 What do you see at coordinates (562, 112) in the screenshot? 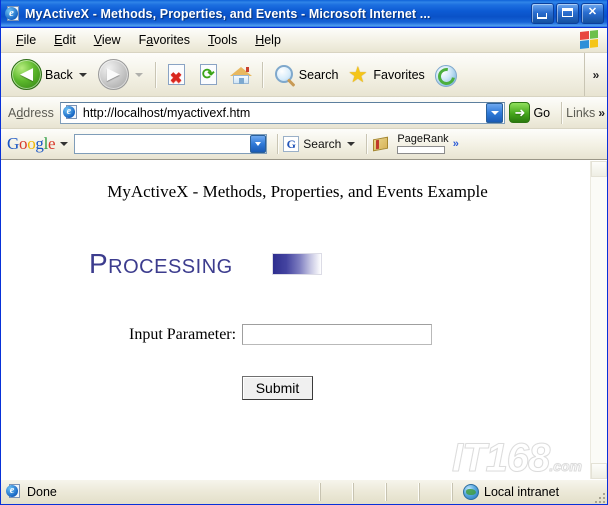
I see `address-separator` at bounding box center [562, 112].